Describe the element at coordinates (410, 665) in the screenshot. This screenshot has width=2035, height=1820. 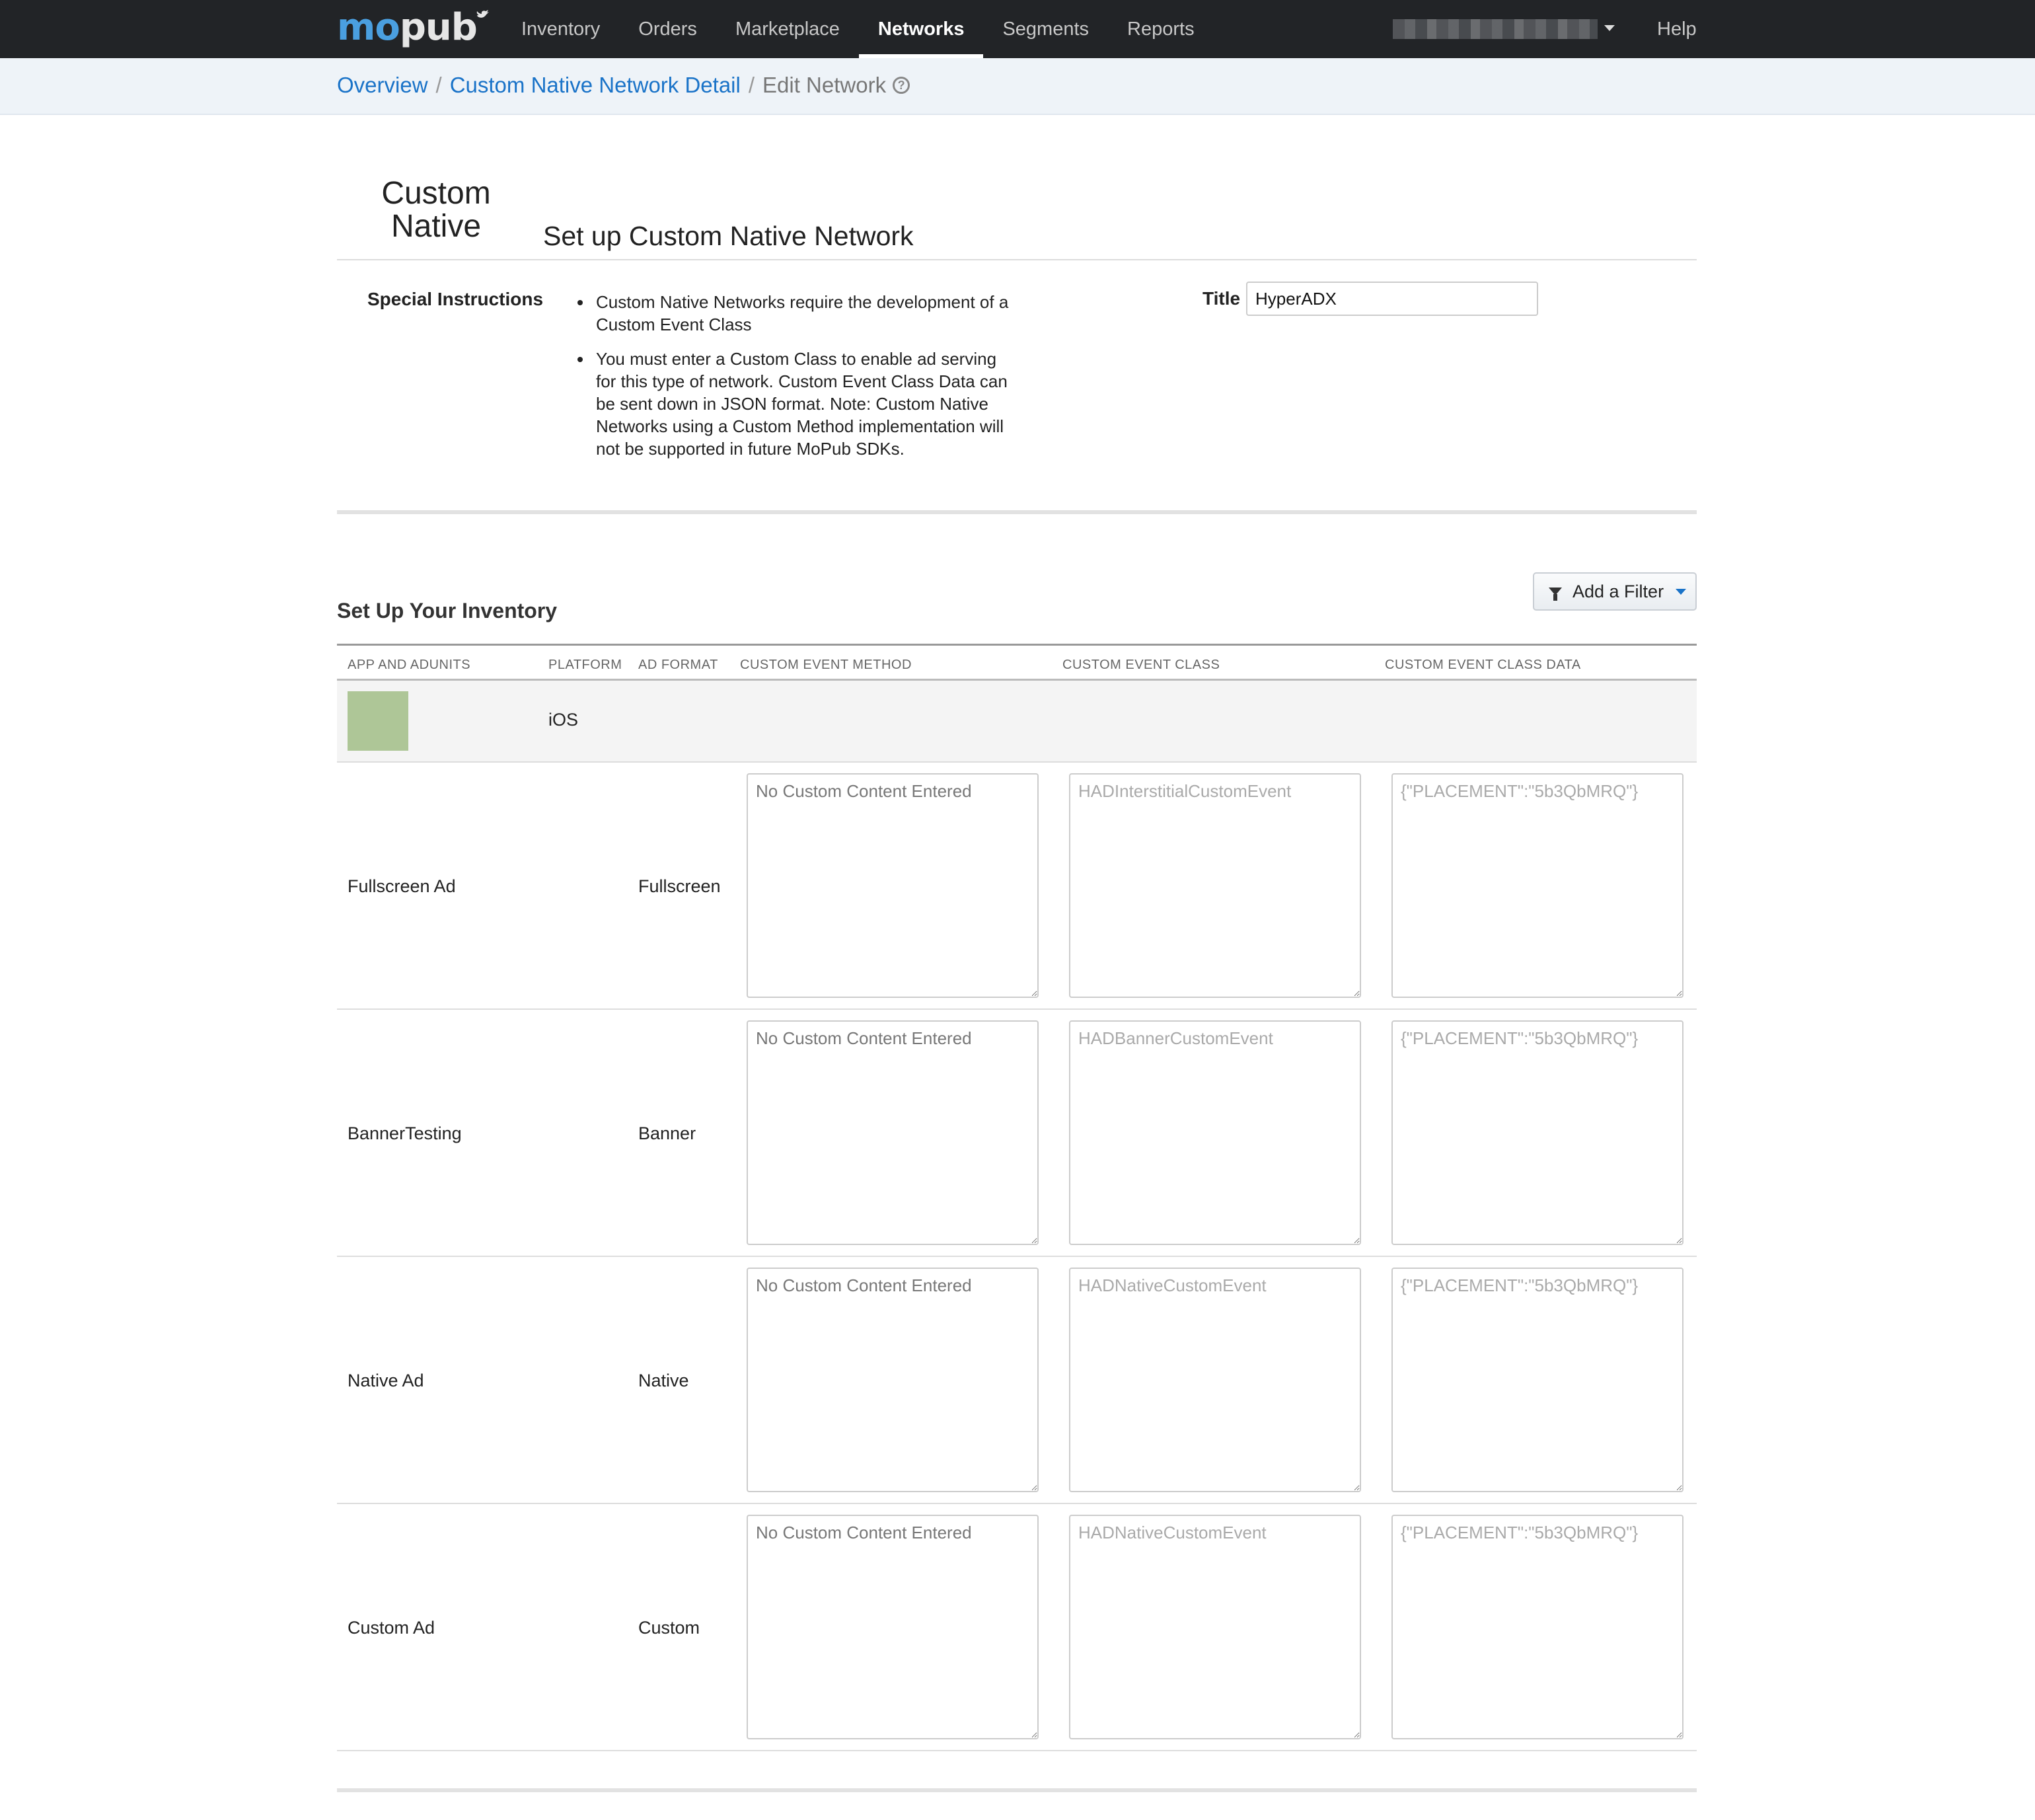
I see `column-header-app: APP AND ADUNITS` at that location.